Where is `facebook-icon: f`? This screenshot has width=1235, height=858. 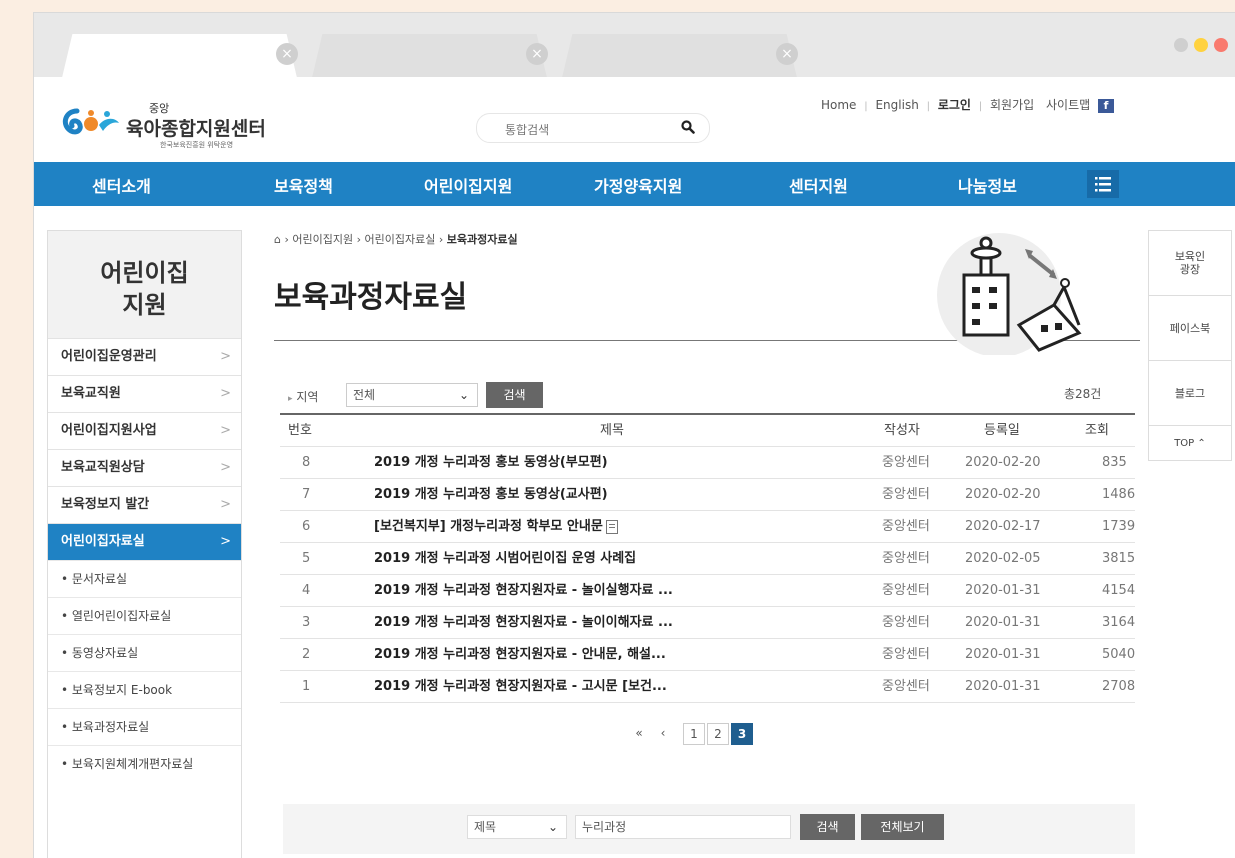 facebook-icon: f is located at coordinates (1106, 105).